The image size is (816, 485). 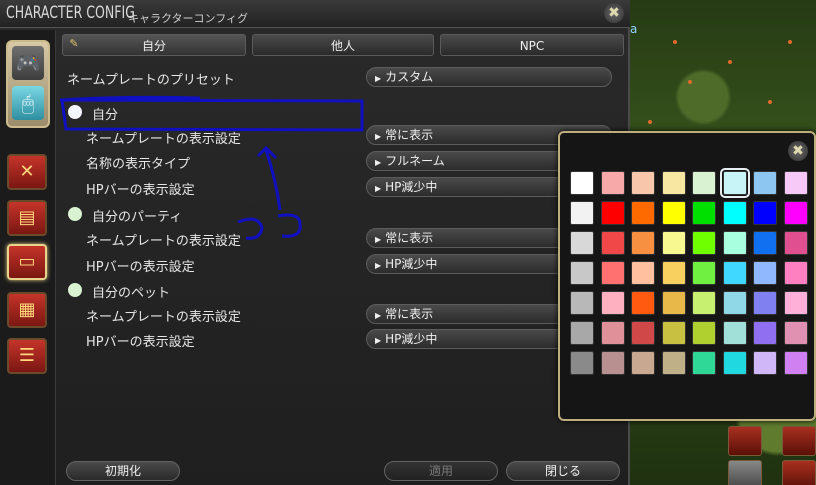 What do you see at coordinates (188, 18) in the screenshot?
I see `window-subtitle: キャラクターコンフィグ` at bounding box center [188, 18].